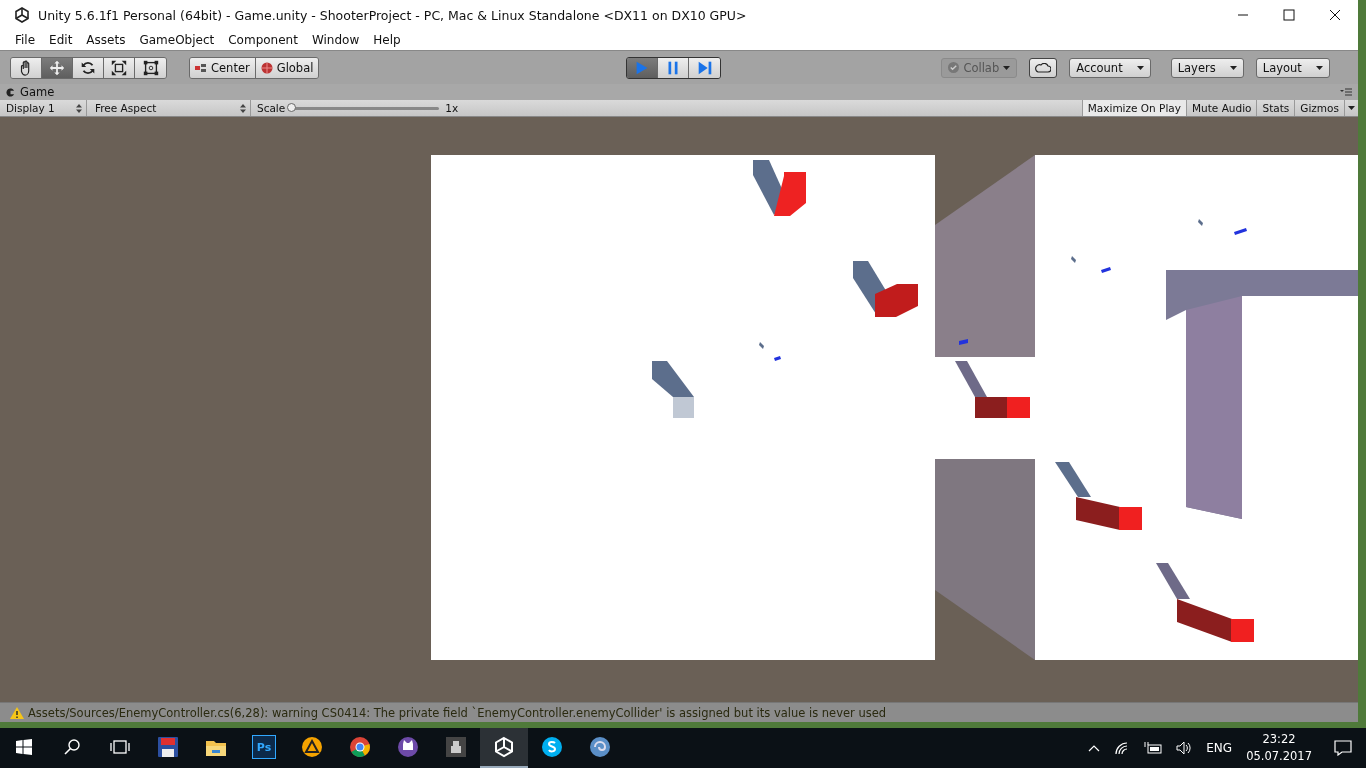 This screenshot has width=1366, height=768. Describe the element at coordinates (177, 40) in the screenshot. I see `menu-item: GameObject` at that location.